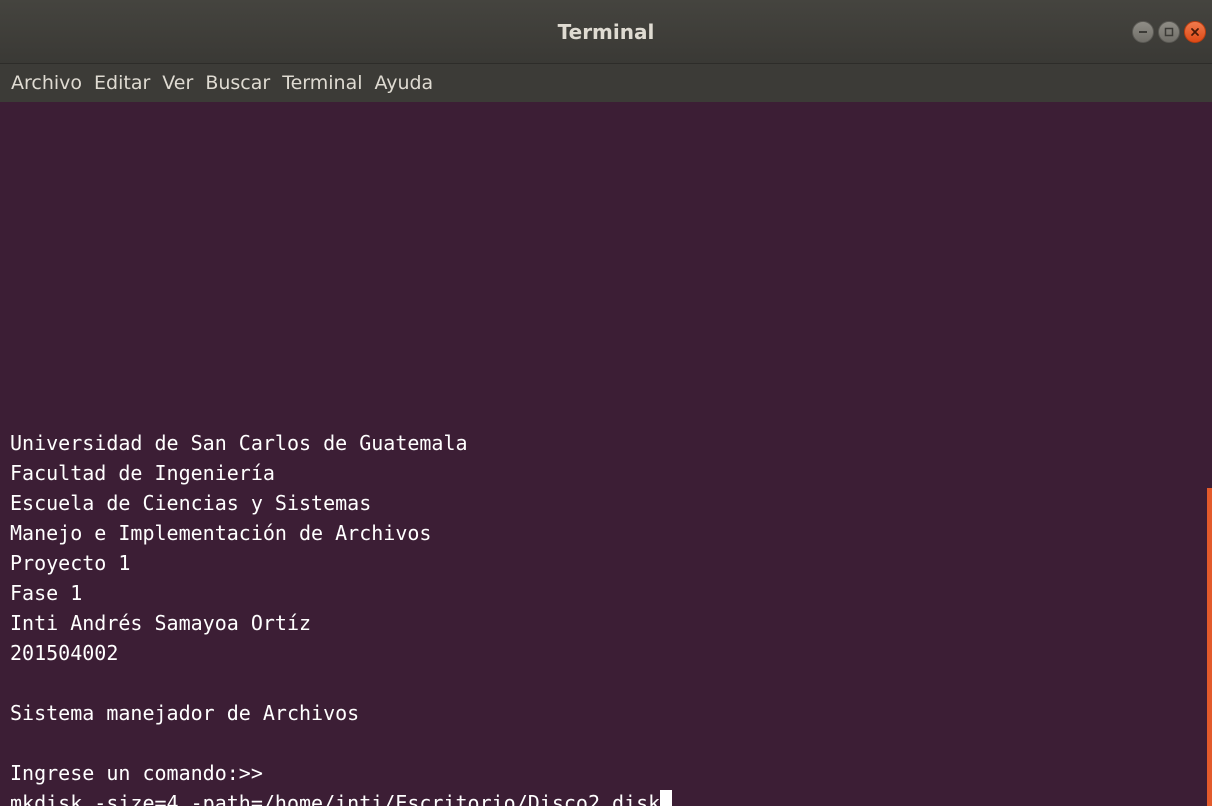  I want to click on window-controls, so click(1169, 32).